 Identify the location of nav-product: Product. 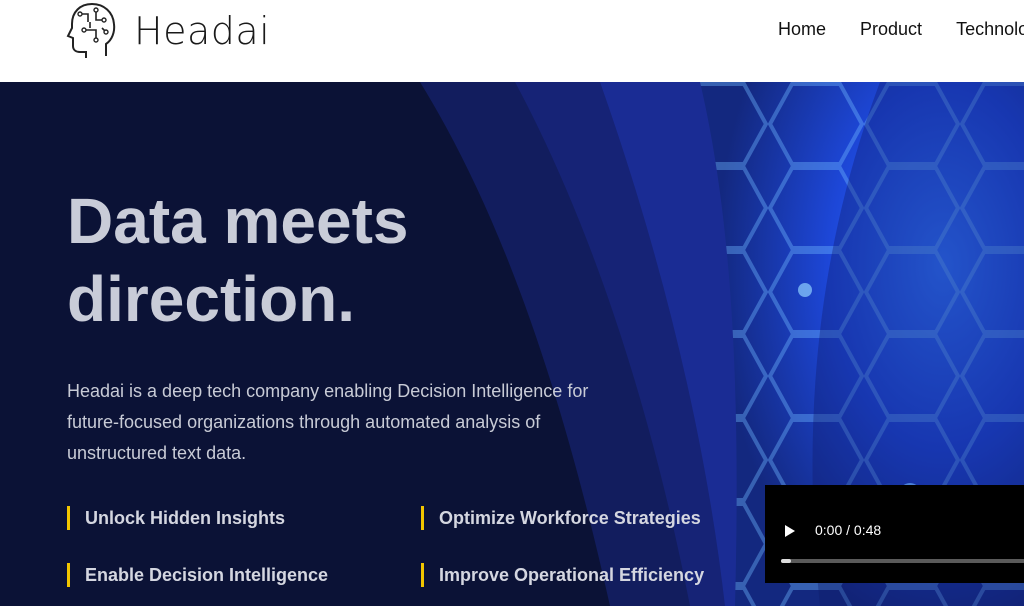
(891, 29).